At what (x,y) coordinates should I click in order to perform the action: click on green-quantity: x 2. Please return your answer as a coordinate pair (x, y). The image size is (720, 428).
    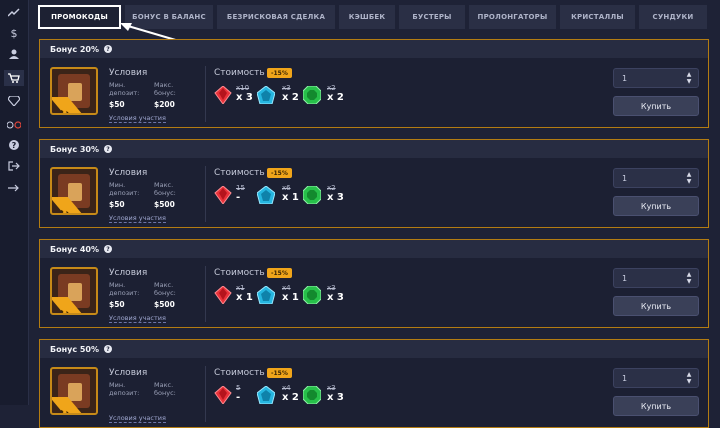
    Looking at the image, I should click on (335, 97).